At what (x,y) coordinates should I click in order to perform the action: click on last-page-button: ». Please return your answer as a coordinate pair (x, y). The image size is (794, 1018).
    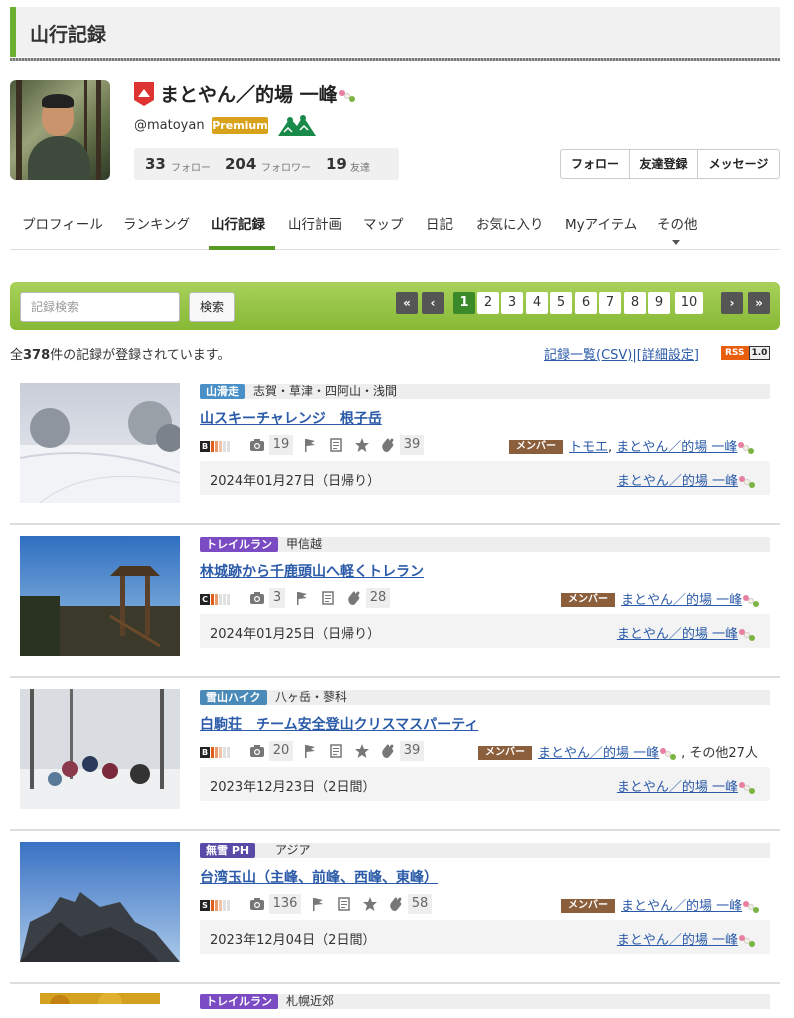
    Looking at the image, I should click on (759, 303).